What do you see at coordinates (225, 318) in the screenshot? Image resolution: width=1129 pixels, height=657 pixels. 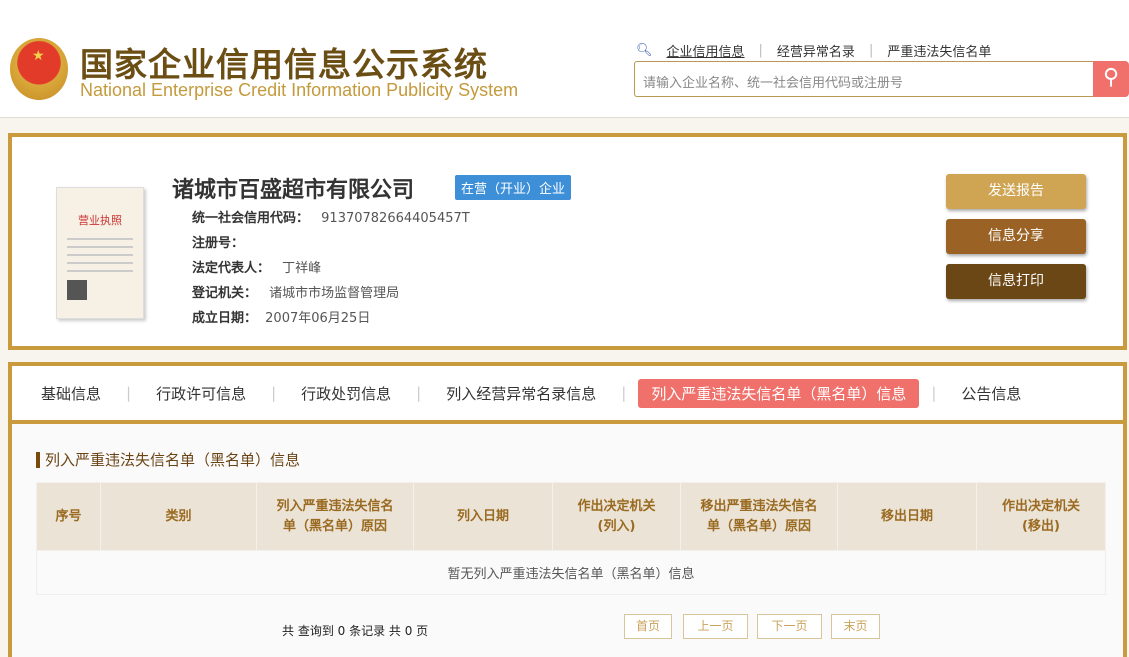 I see `field-label: 成立日期：` at bounding box center [225, 318].